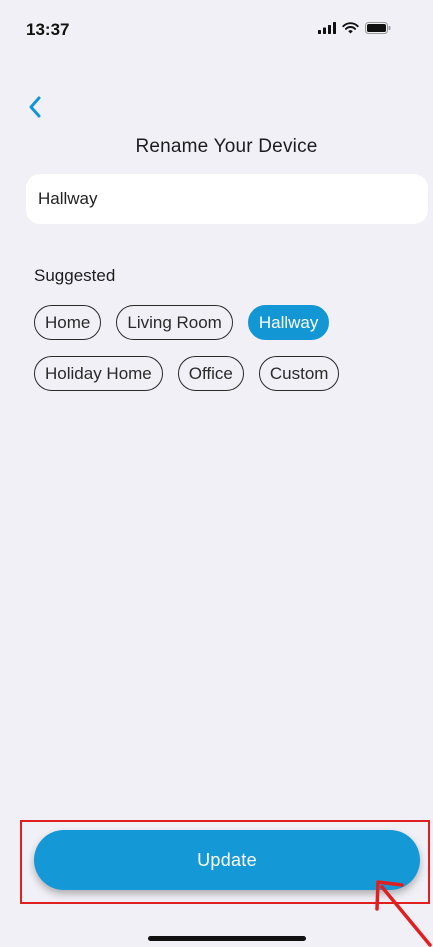 The image size is (433, 947). I want to click on chip-holiday-home: Holiday Home, so click(98, 373).